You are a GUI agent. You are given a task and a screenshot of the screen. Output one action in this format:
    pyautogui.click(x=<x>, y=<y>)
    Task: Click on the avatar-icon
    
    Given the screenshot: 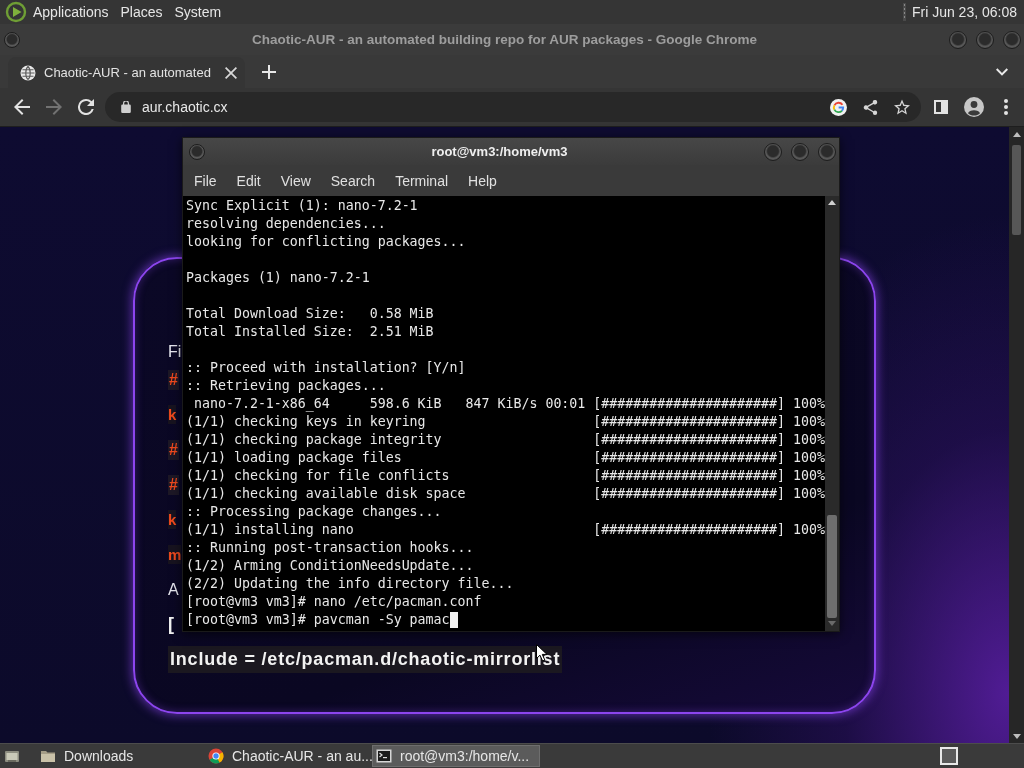 What is the action you would take?
    pyautogui.click(x=974, y=107)
    